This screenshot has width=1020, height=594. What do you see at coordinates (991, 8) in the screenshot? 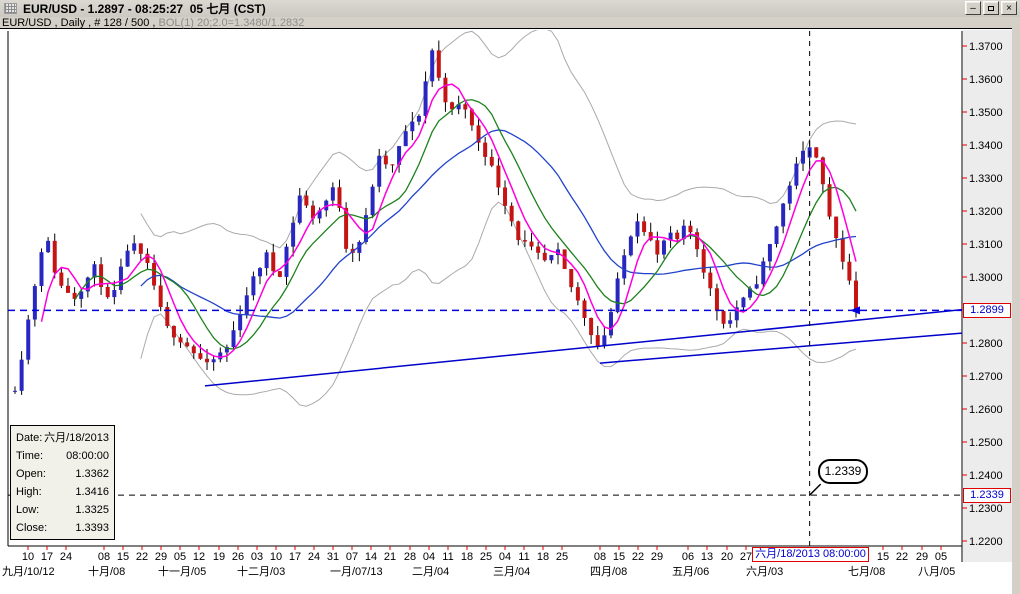
I see `restore-button` at bounding box center [991, 8].